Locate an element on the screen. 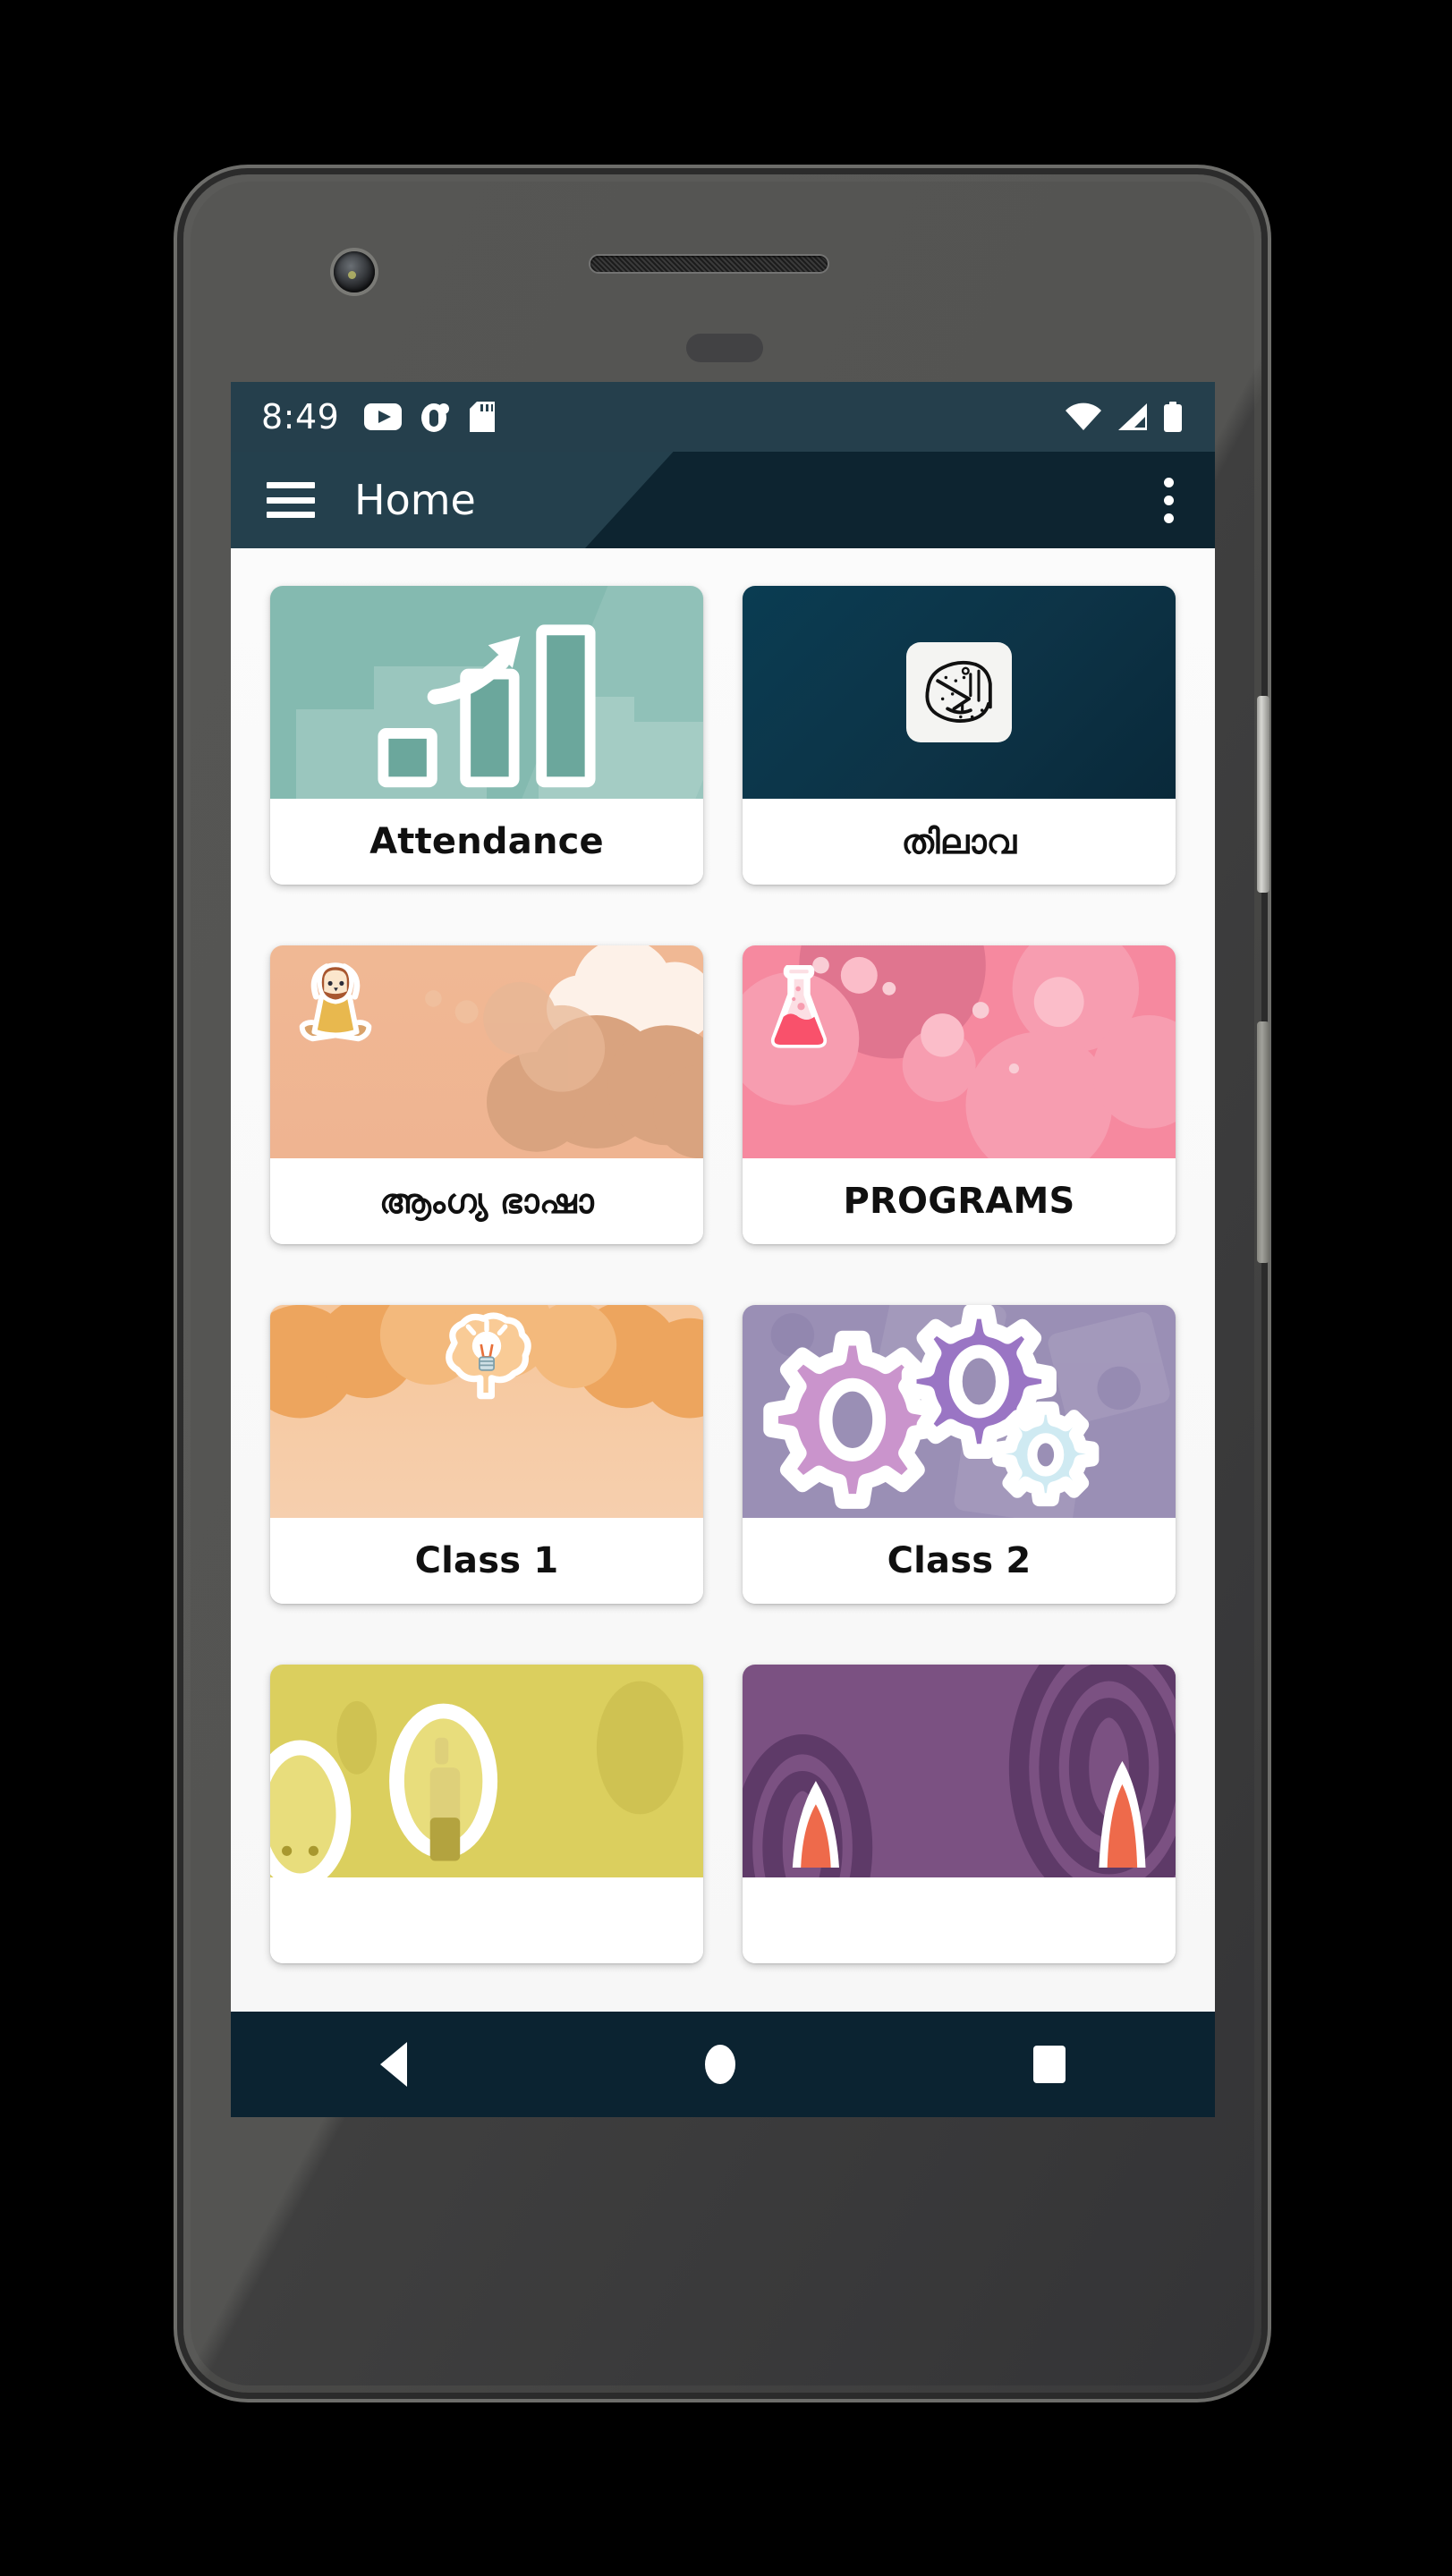 Image resolution: width=1452 pixels, height=2576 pixels. youtube-icon is located at coordinates (383, 416).